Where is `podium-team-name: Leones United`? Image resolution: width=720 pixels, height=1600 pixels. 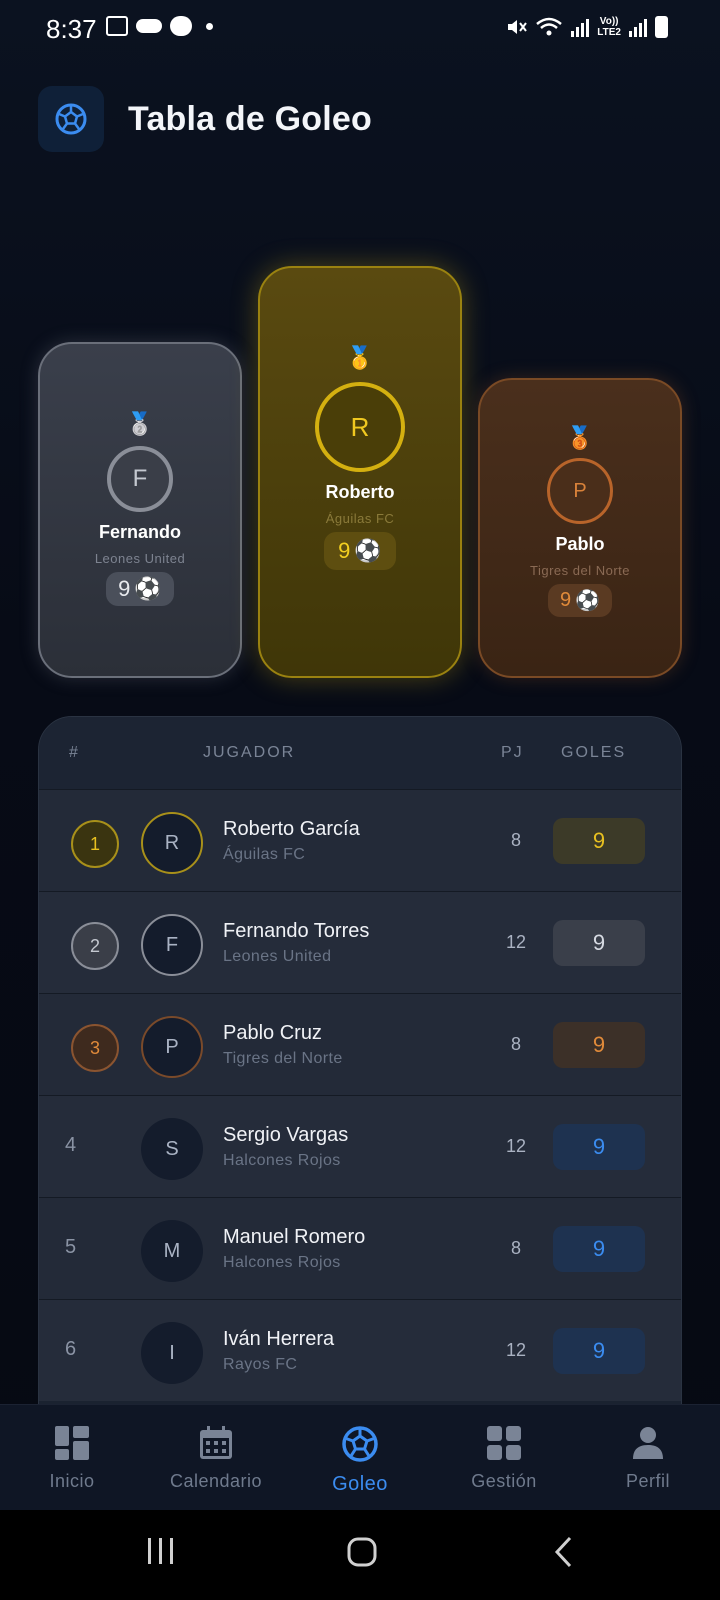
podium-team-name: Leones United is located at coordinates (140, 558).